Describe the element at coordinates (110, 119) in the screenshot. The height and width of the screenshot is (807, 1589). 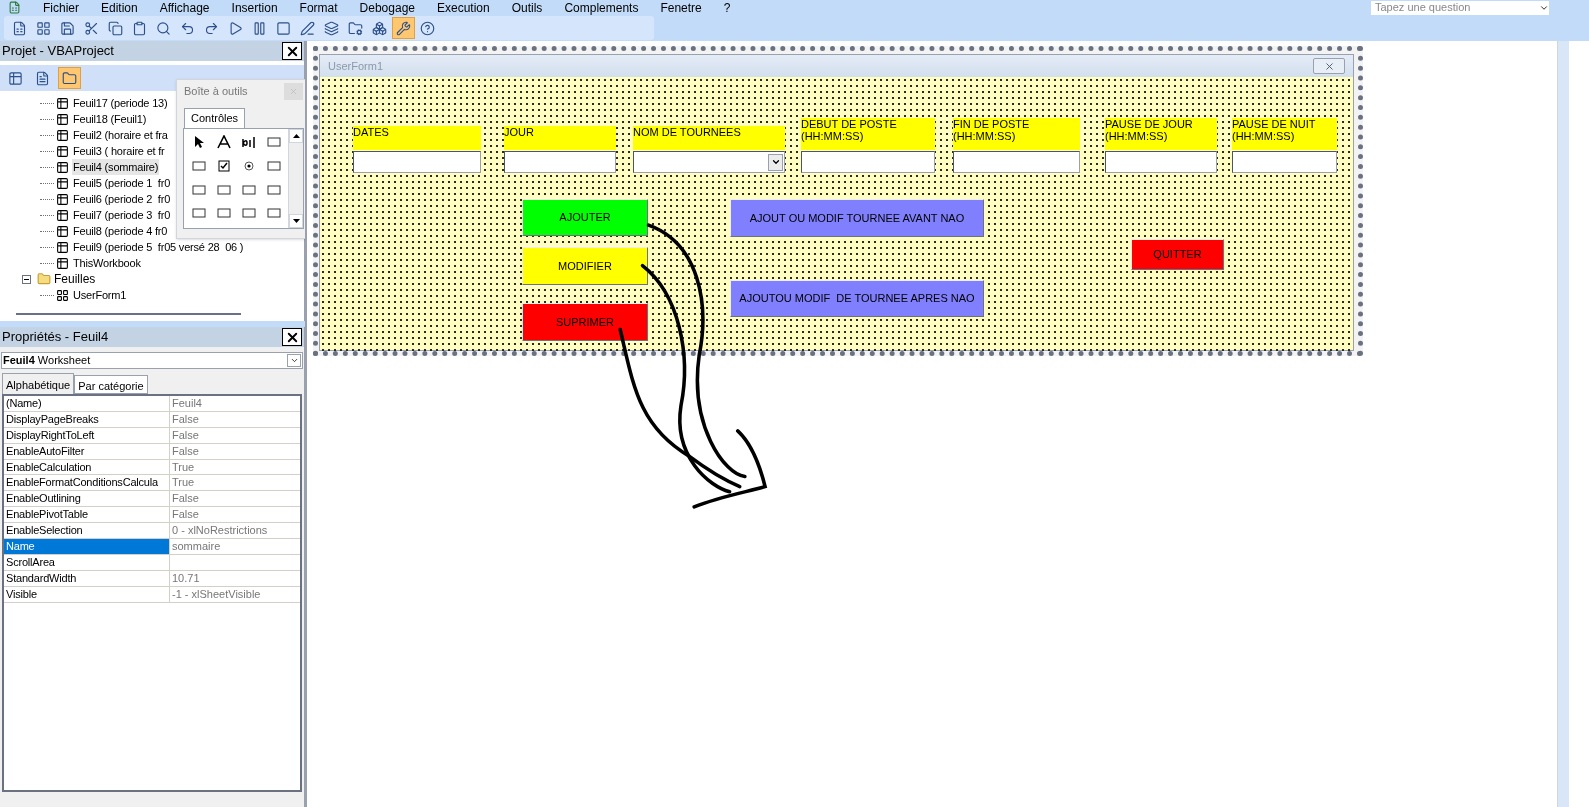
I see `tree-item: Feuil18 (Feuil1)` at that location.